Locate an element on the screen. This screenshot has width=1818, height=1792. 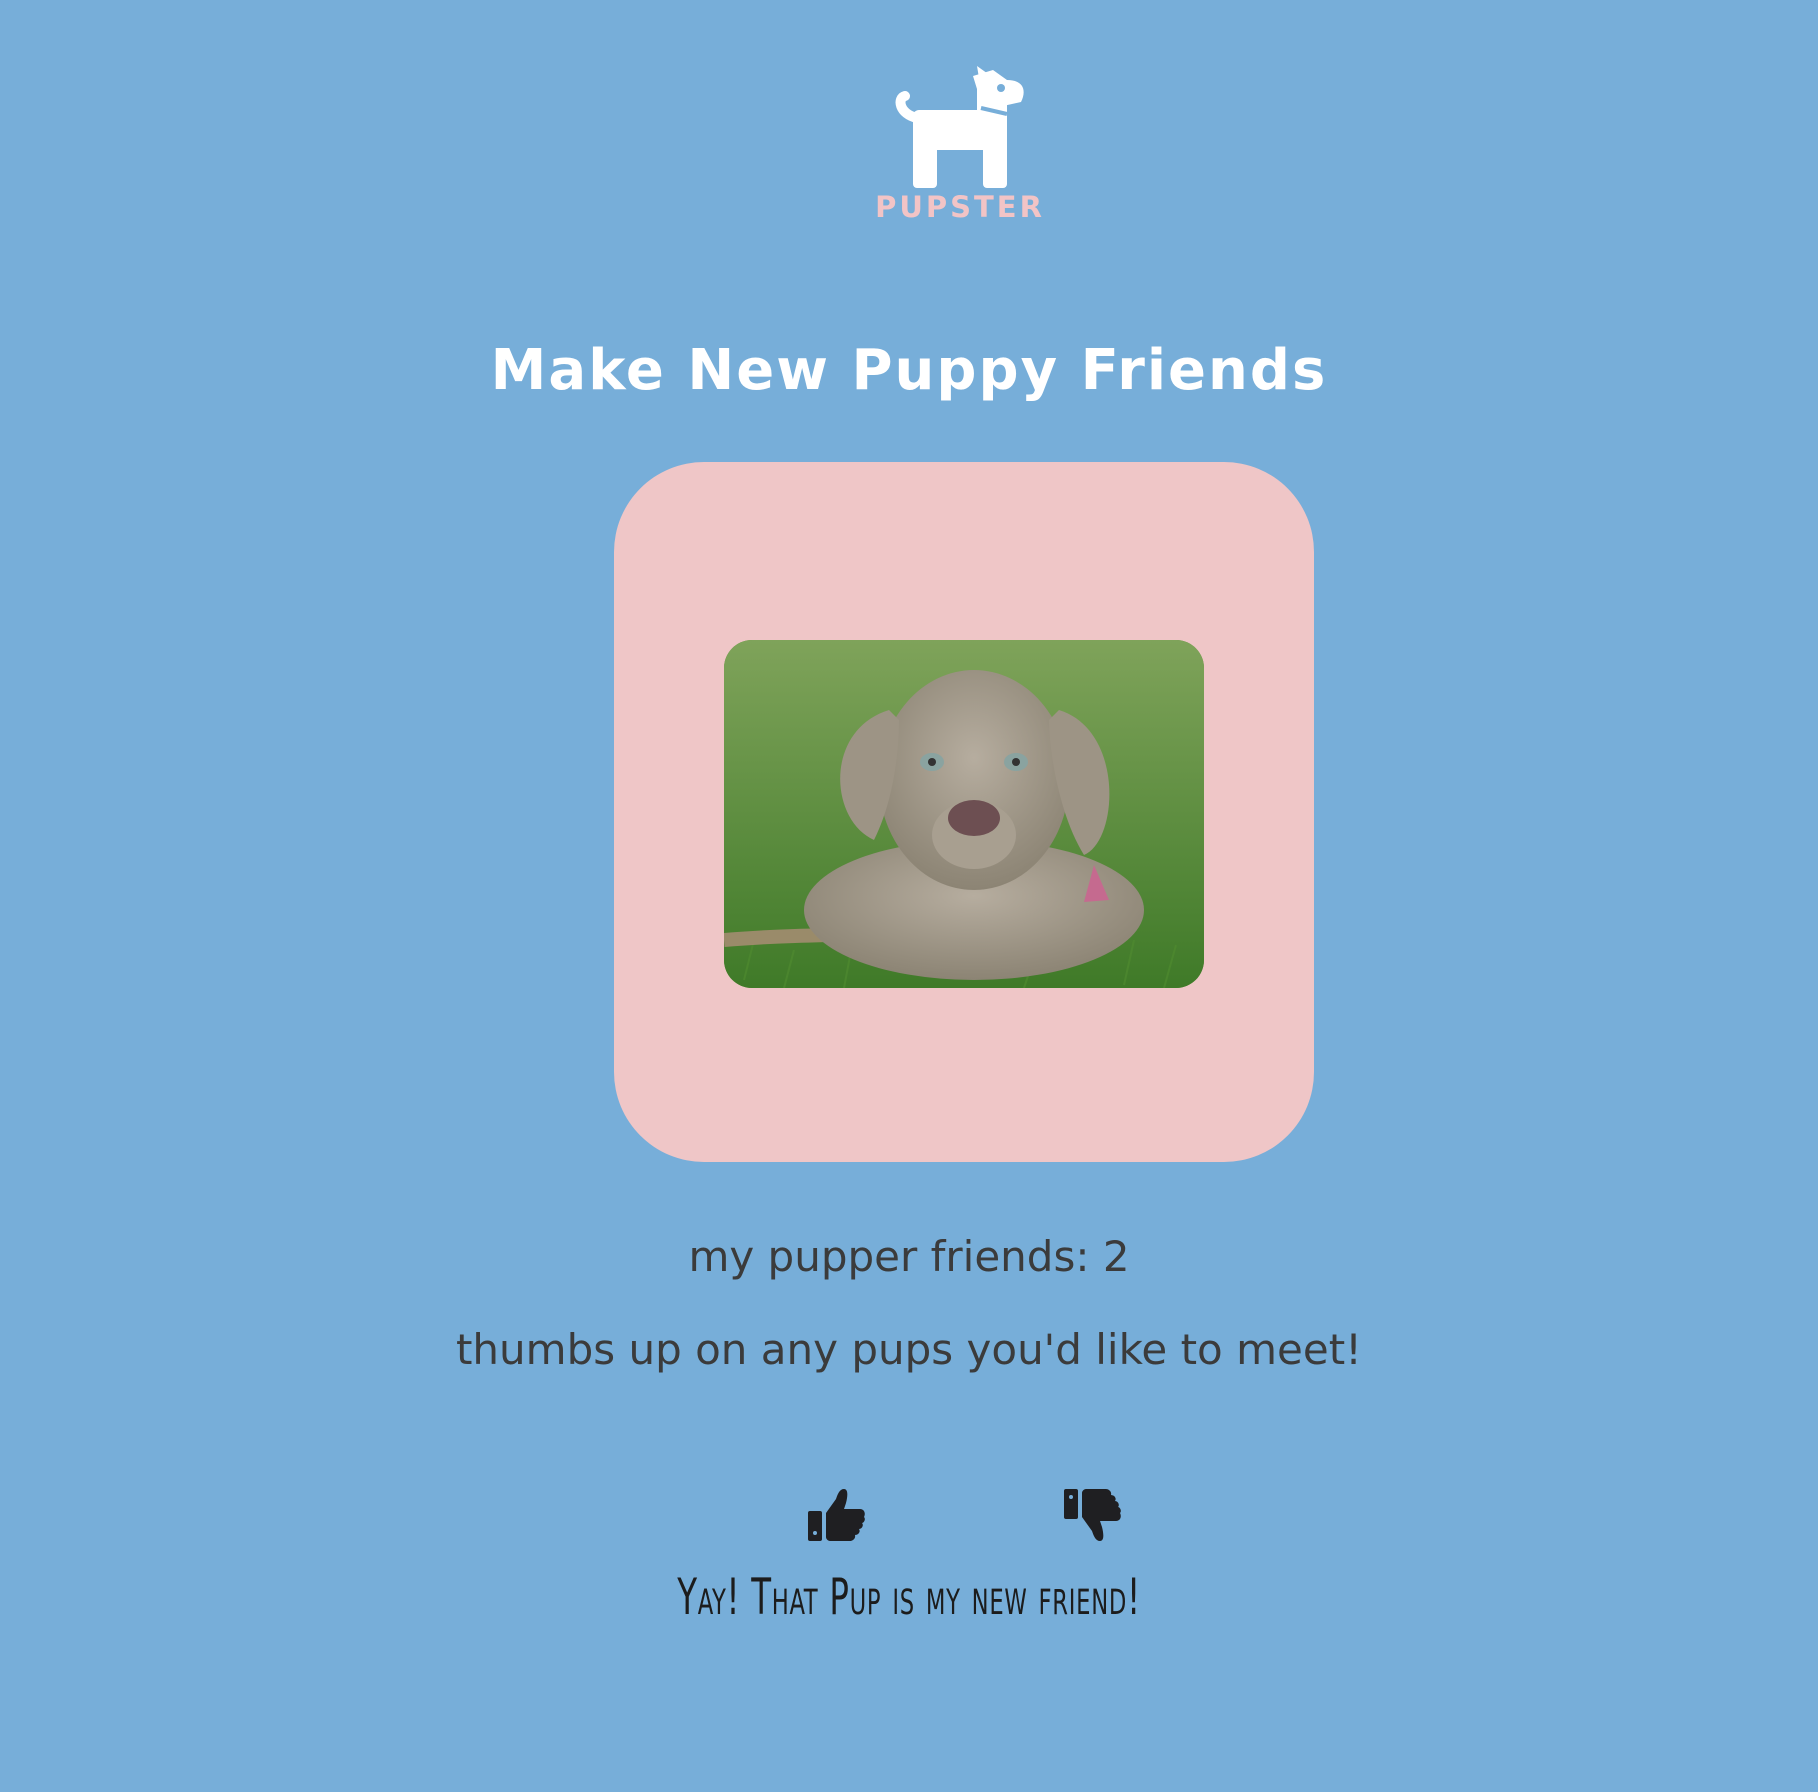
result-message: Yay! That Pup is my new friend! is located at coordinates (909, 1597).